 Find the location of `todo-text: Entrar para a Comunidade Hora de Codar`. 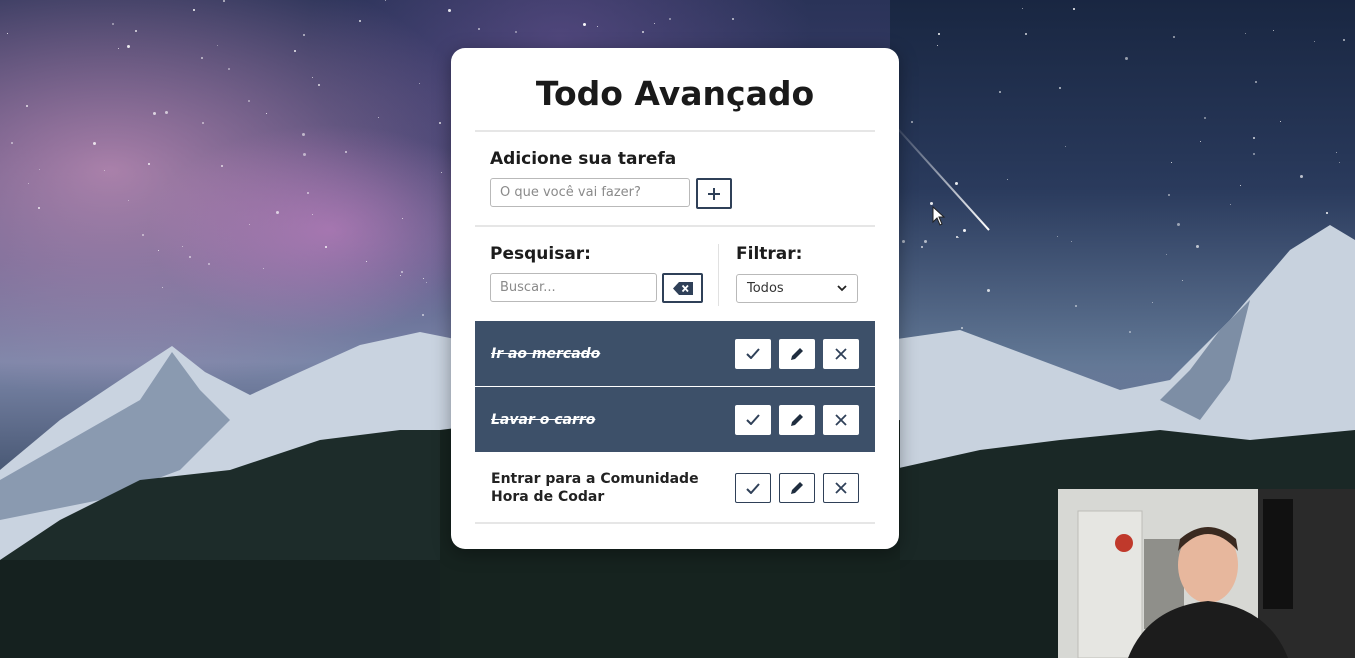

todo-text: Entrar para a Comunidade Hora de Codar is located at coordinates (595, 488).